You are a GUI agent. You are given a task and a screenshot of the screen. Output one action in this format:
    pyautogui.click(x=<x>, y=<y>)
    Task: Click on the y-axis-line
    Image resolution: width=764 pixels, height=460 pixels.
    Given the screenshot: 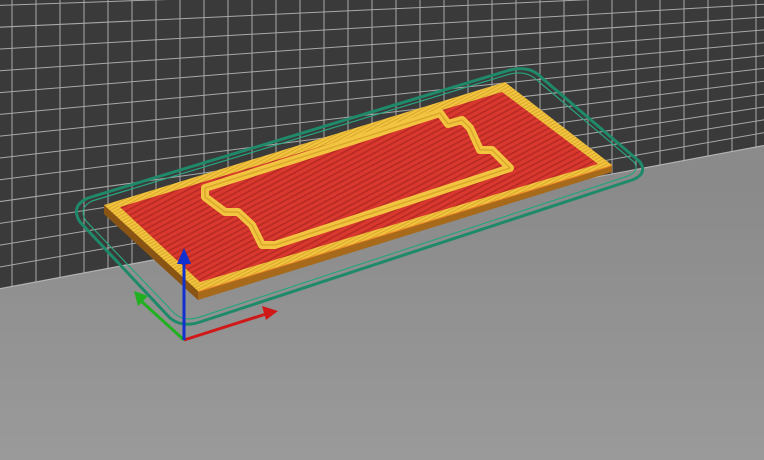 What is the action you would take?
    pyautogui.click(x=162, y=320)
    